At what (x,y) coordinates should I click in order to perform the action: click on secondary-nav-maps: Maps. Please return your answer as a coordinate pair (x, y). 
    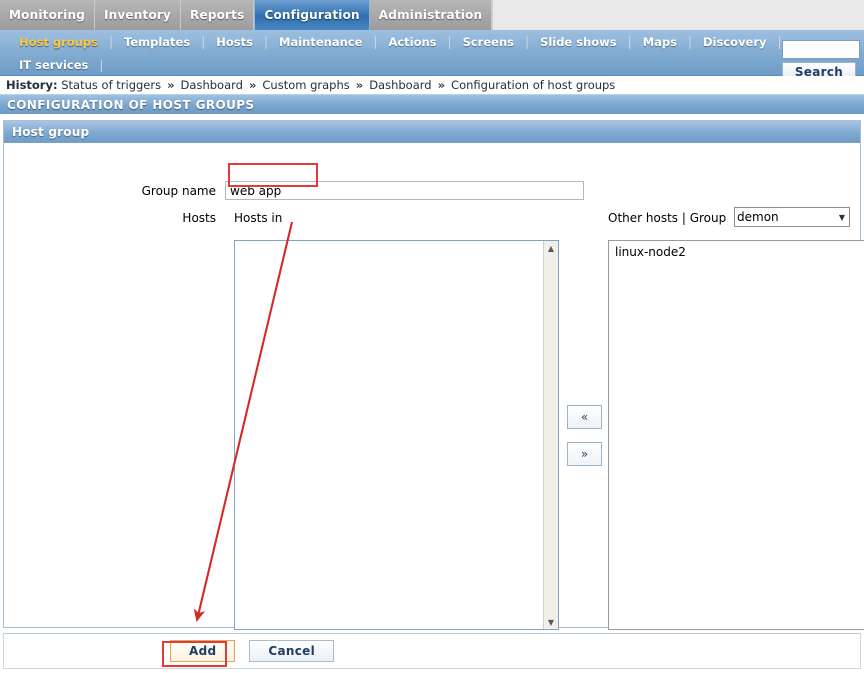
    Looking at the image, I should click on (660, 42).